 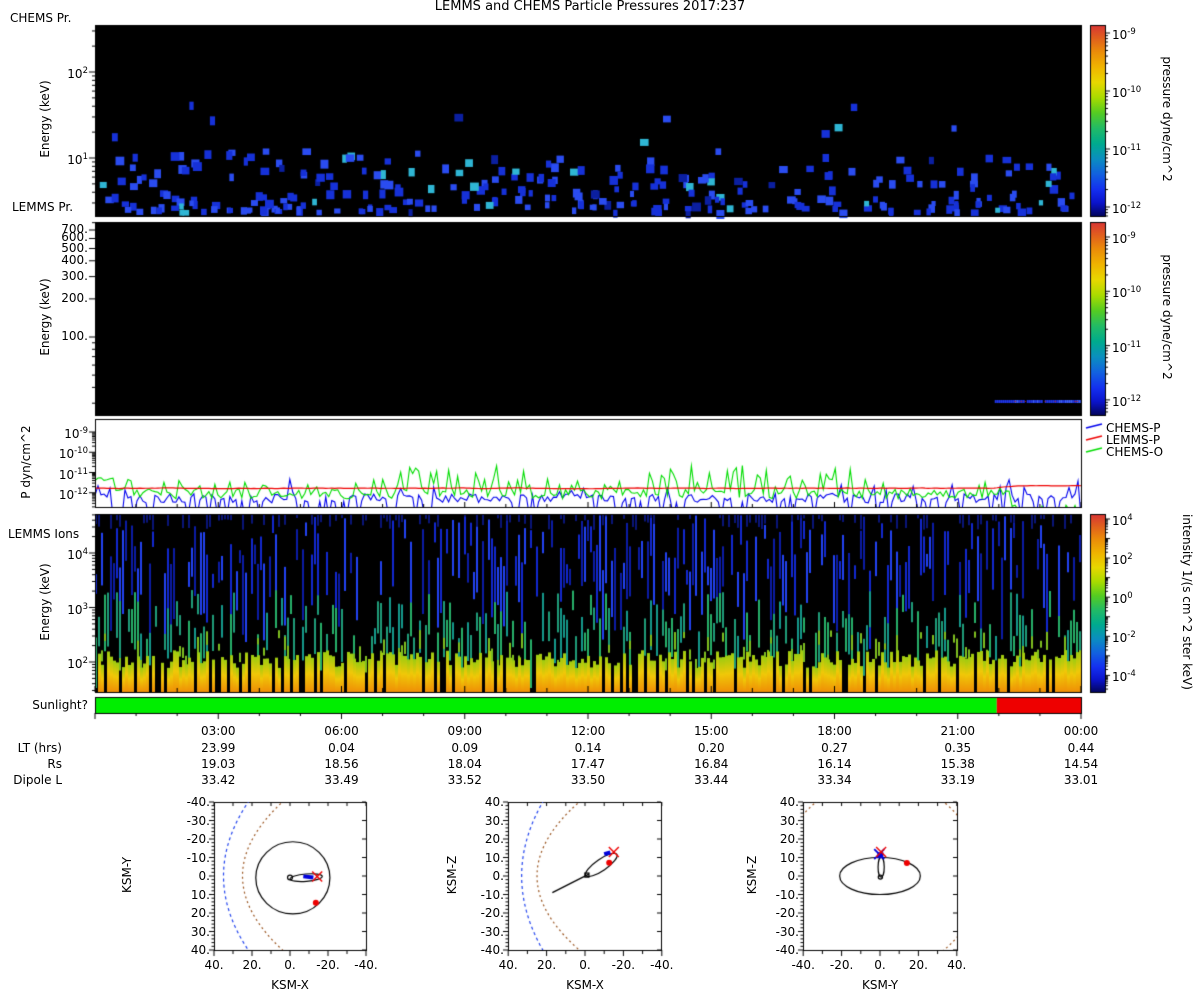 What do you see at coordinates (45, 119) in the screenshot?
I see `panel1-ylabel: Energy (keV)` at bounding box center [45, 119].